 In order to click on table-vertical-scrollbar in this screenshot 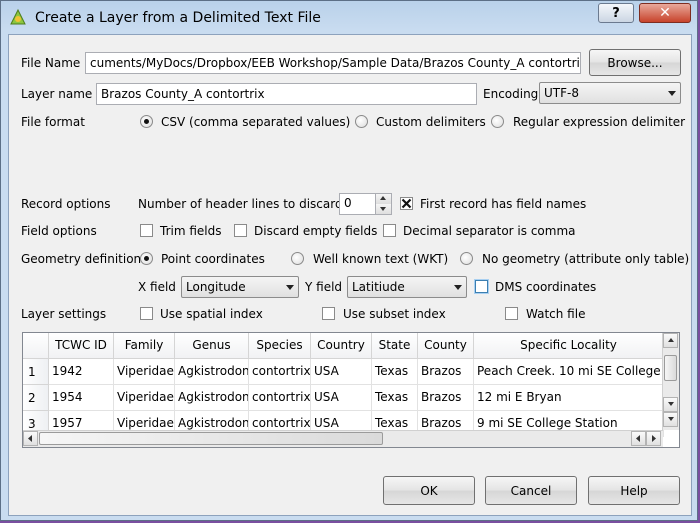, I will do `click(670, 381)`.